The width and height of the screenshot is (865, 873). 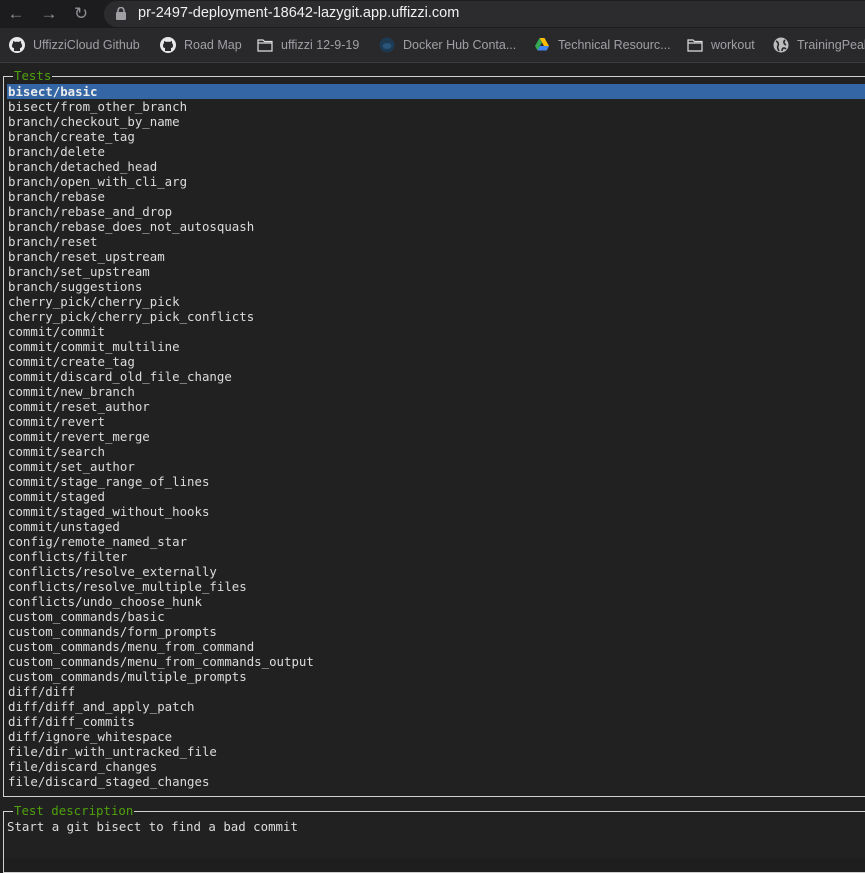 What do you see at coordinates (436, 616) in the screenshot?
I see `test-item: custom_commands/basic` at bounding box center [436, 616].